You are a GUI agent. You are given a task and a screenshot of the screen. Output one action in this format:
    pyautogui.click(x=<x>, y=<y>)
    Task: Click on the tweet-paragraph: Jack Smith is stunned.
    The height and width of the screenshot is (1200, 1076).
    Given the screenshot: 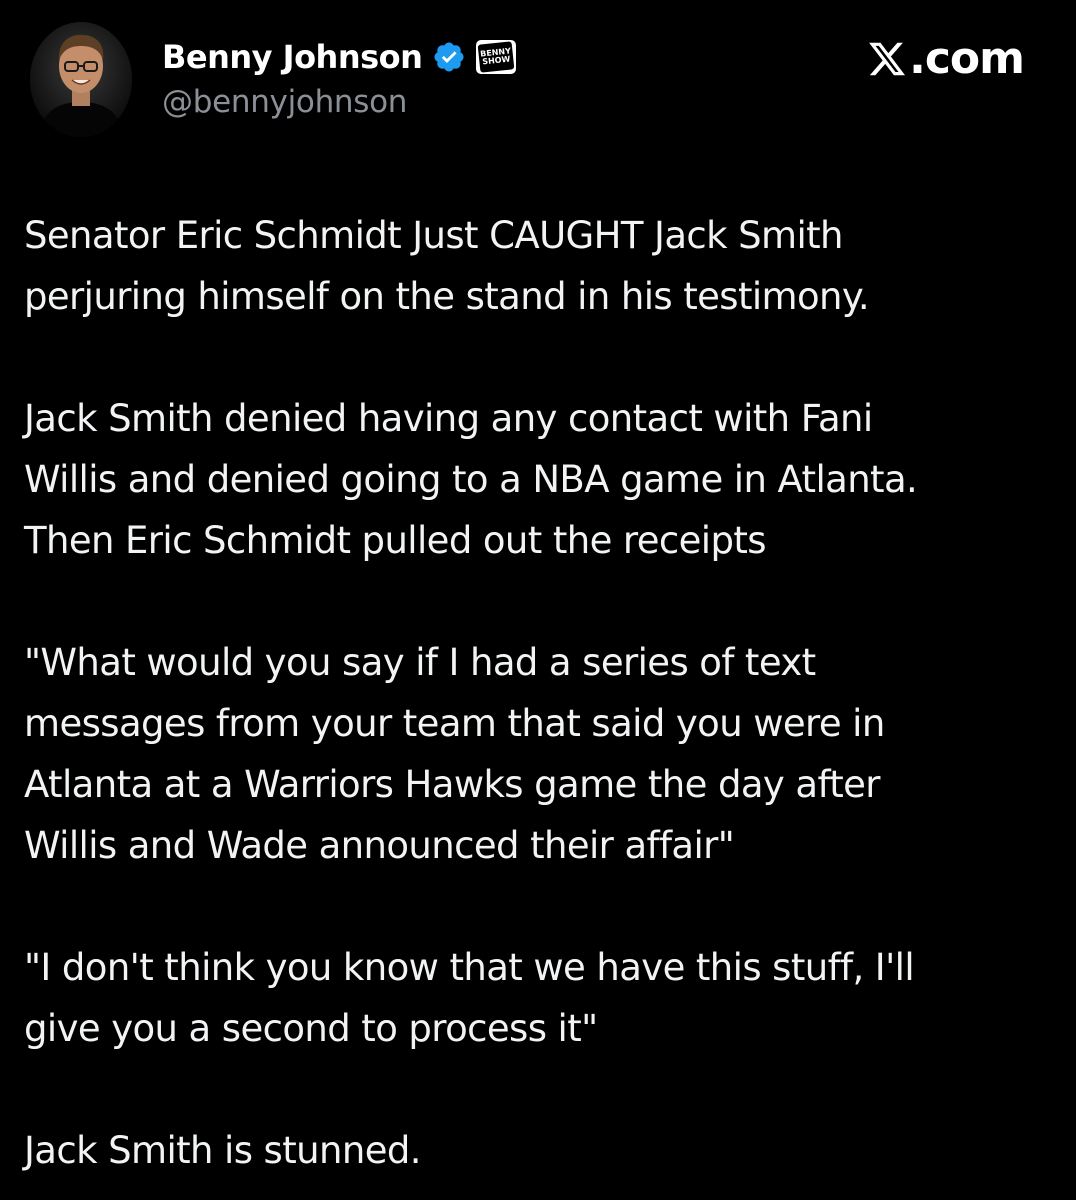 What is the action you would take?
    pyautogui.click(x=223, y=1150)
    